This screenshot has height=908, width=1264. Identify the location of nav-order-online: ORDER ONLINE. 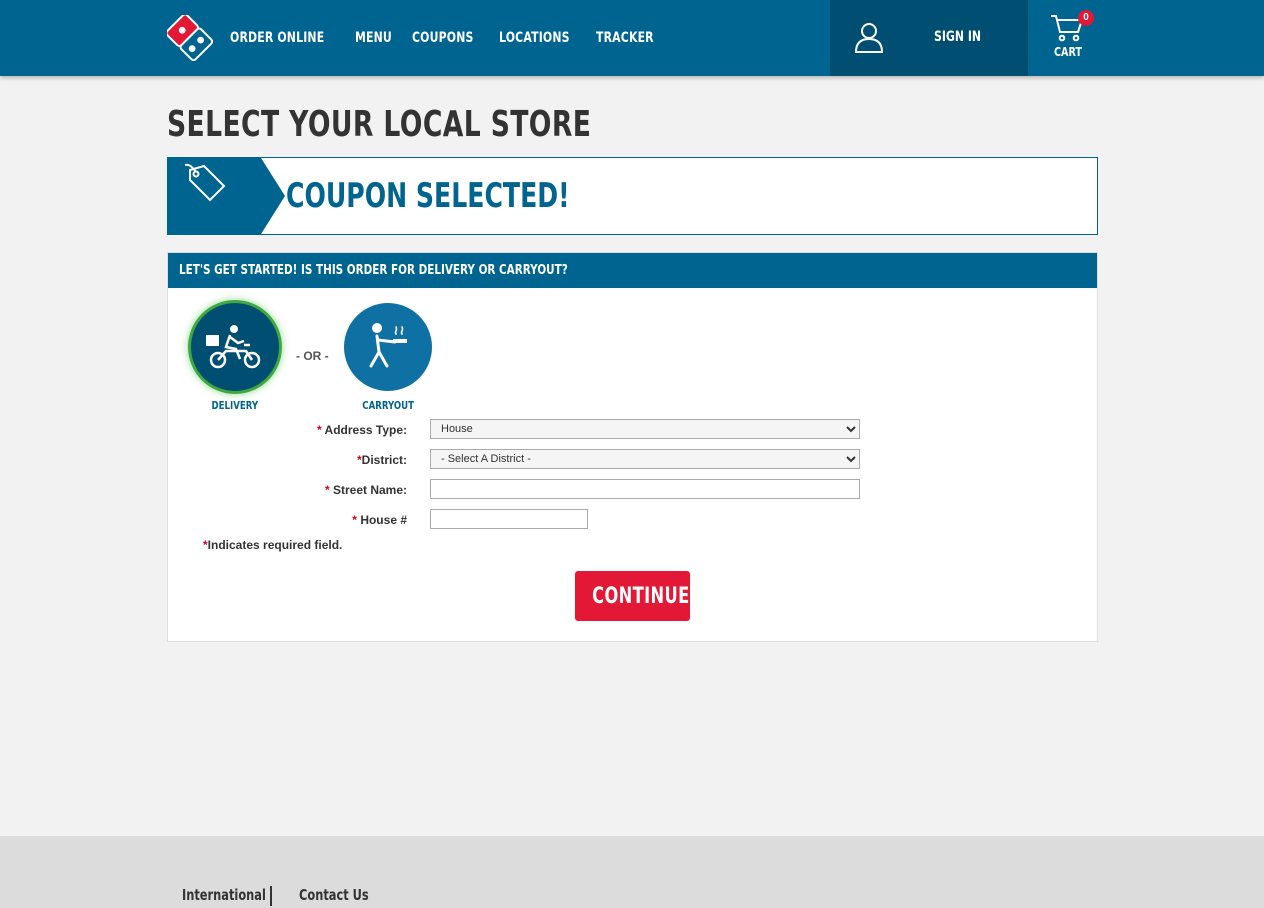
(277, 38).